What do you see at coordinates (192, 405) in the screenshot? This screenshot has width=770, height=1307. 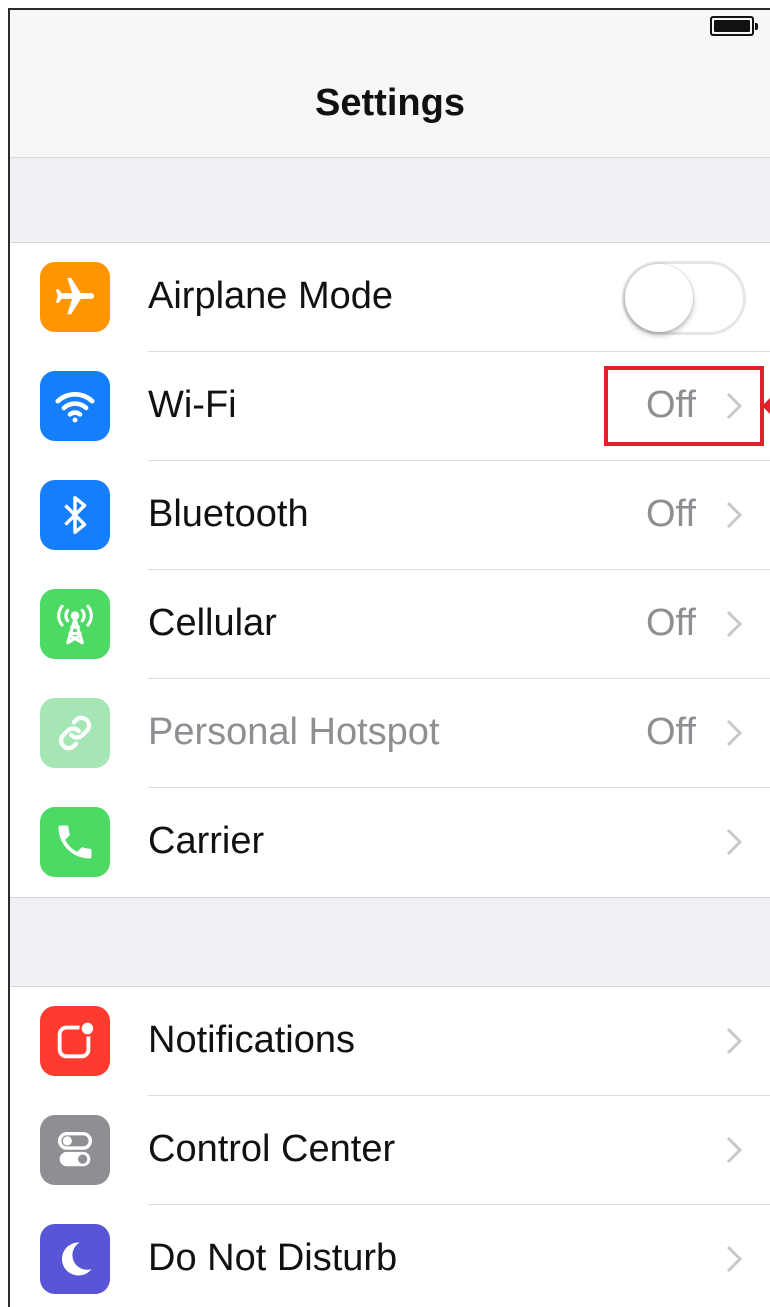 I see `row-label: Wi-Fi` at bounding box center [192, 405].